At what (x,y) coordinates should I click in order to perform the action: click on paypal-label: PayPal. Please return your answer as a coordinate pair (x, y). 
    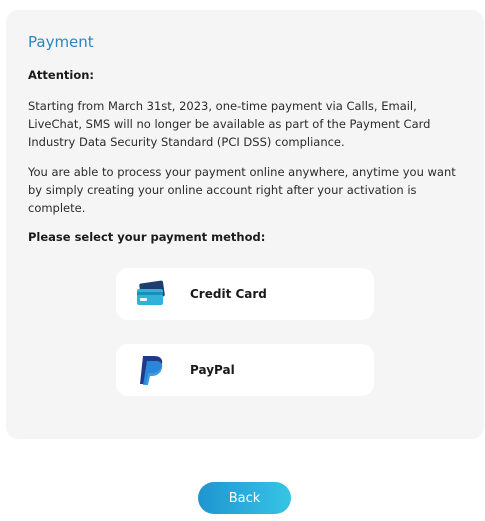
    Looking at the image, I should click on (212, 370).